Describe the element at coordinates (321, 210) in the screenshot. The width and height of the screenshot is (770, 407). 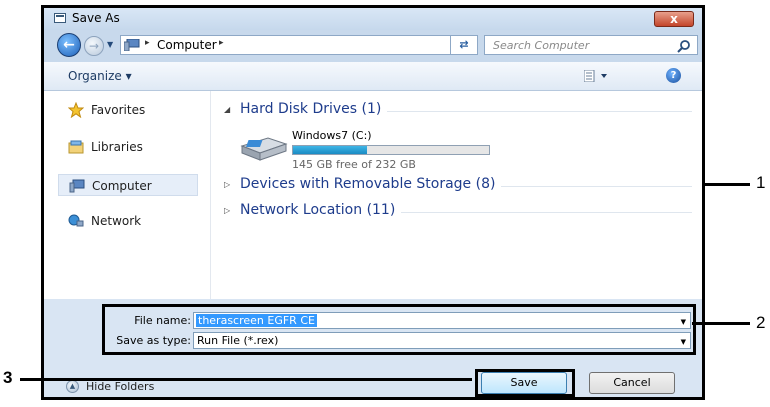
I see `group-label: Network Location (11)` at that location.